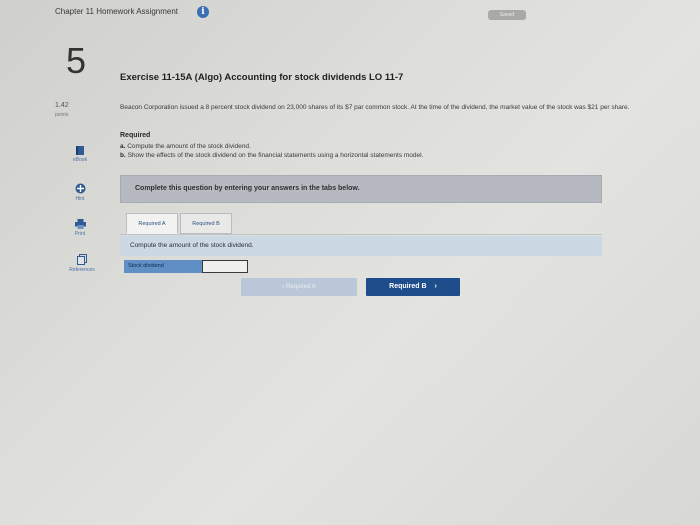 The width and height of the screenshot is (700, 525). What do you see at coordinates (117, 11) in the screenshot?
I see `assignment-title: Chapter 11 Homework Assignment` at bounding box center [117, 11].